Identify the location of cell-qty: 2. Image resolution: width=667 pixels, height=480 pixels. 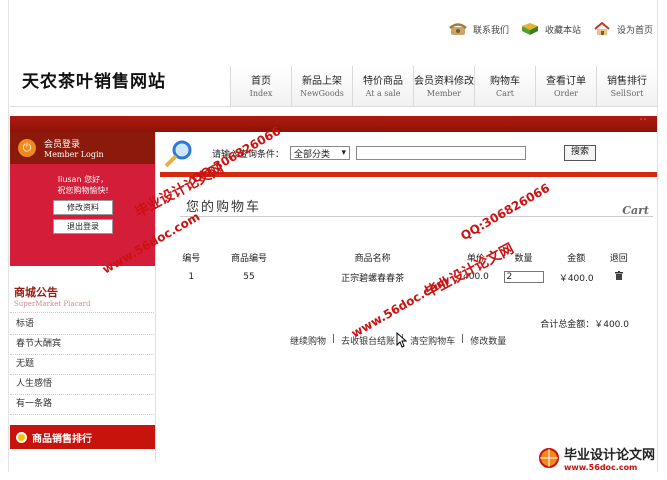
(523, 277).